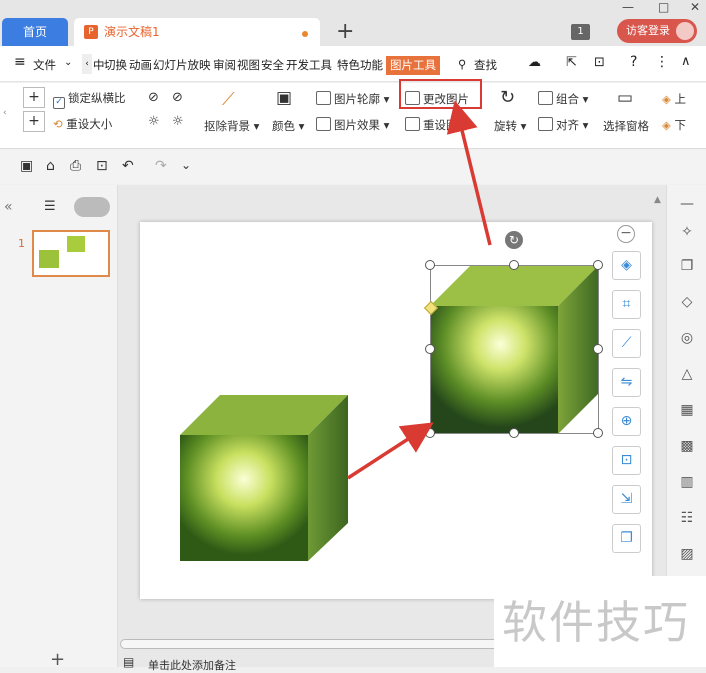 Image resolution: width=706 pixels, height=673 pixels. Describe the element at coordinates (390, 451) in the screenshot. I see `arrow-to-new-image` at that location.